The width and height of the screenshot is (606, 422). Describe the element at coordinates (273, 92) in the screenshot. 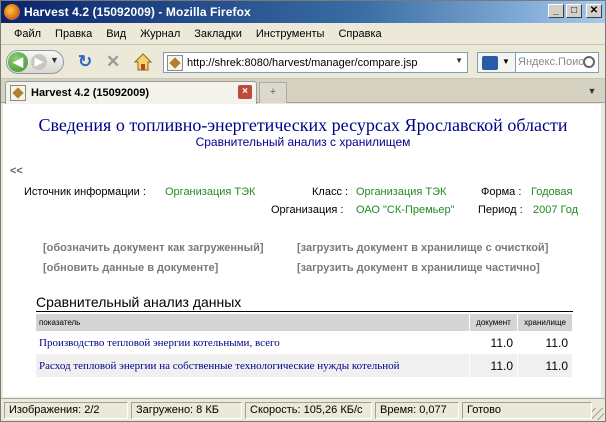

I see `new-tab-button: +` at that location.